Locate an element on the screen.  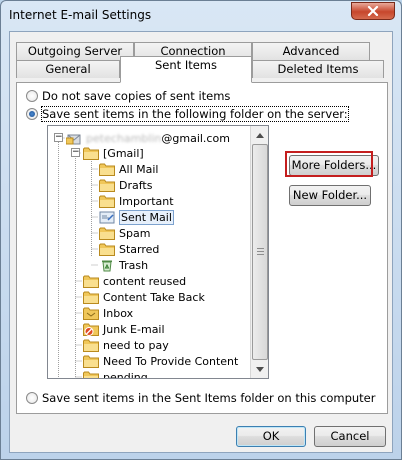
do-not-save-radio is located at coordinates (32, 96).